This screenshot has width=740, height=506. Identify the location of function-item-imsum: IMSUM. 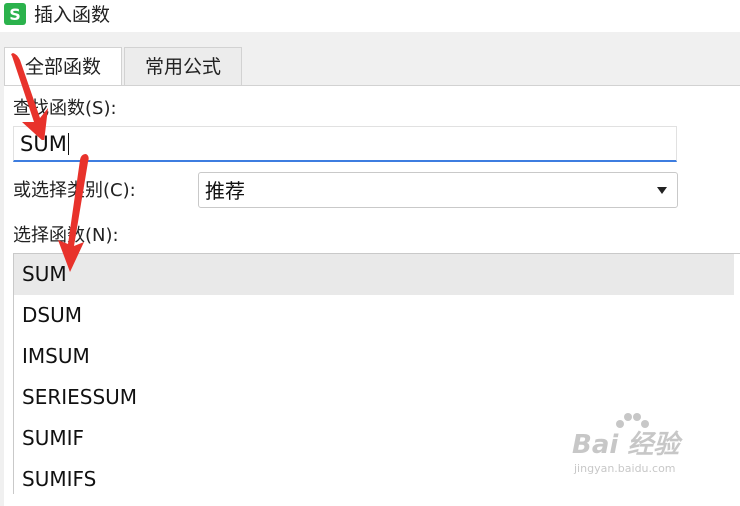
(377, 356).